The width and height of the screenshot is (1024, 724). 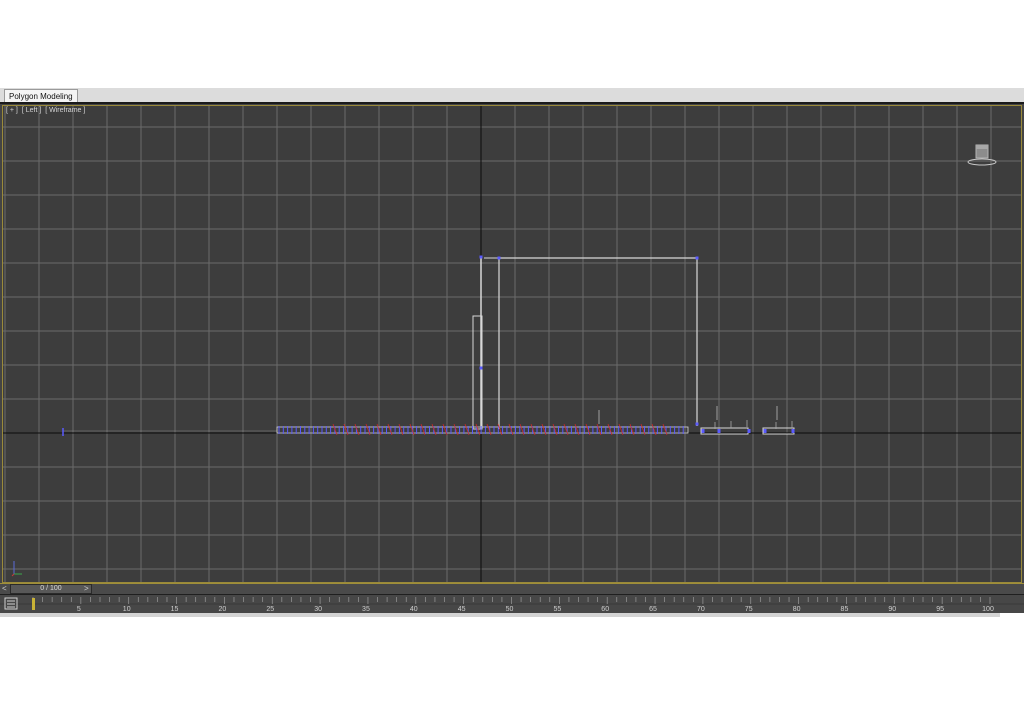 I want to click on viewport-shading-menu: [ Wireframe ], so click(x=65, y=110).